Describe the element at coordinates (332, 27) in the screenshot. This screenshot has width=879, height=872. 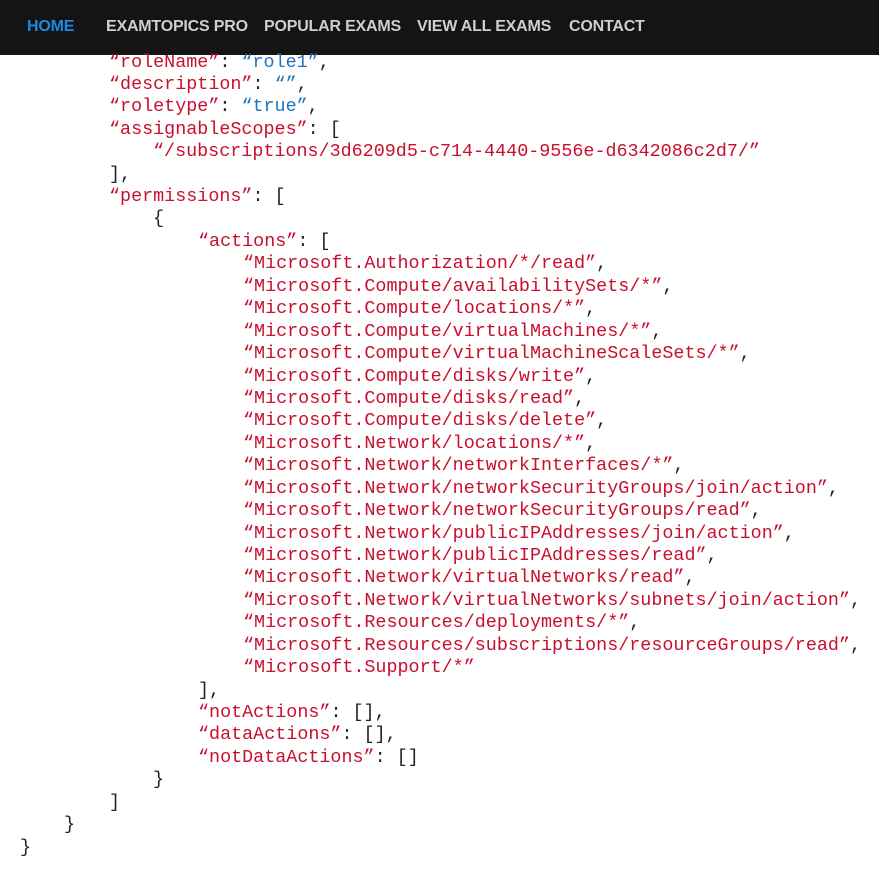
I see `nav-popular-exams-link: POPULAR EXAMS` at that location.